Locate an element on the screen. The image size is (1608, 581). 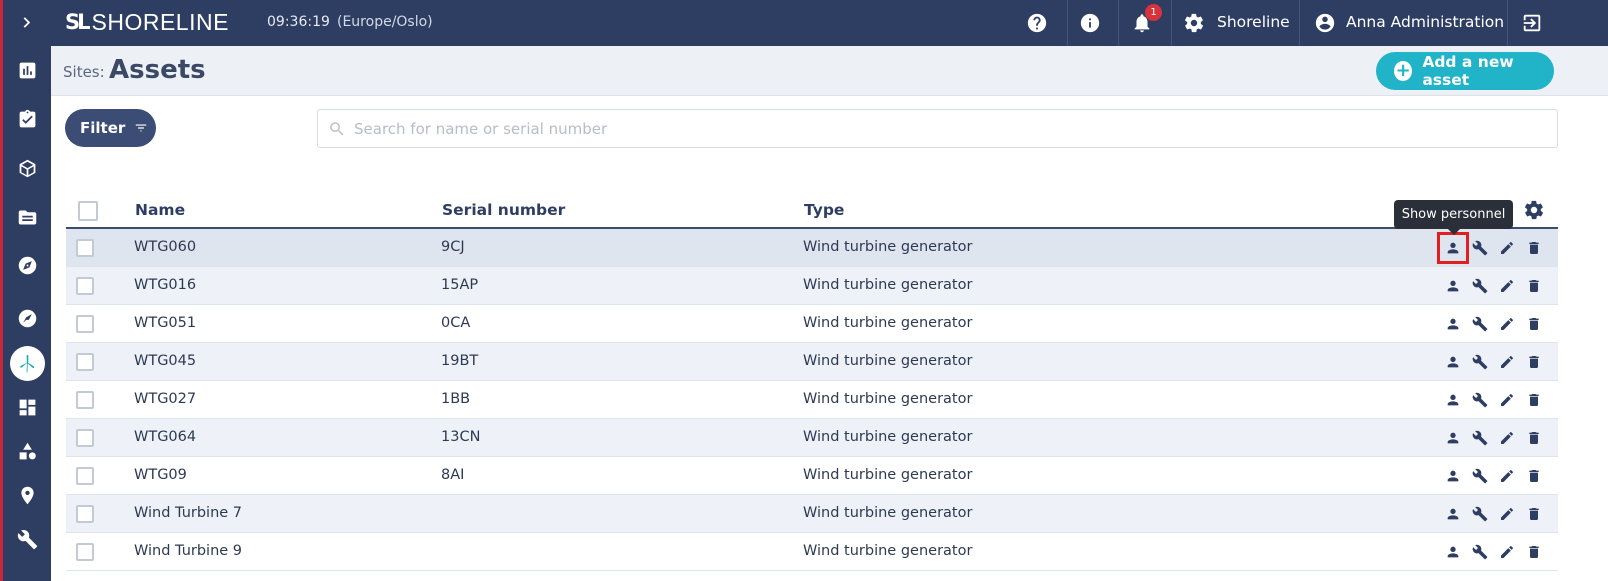
column-header-name: Name is located at coordinates (160, 210).